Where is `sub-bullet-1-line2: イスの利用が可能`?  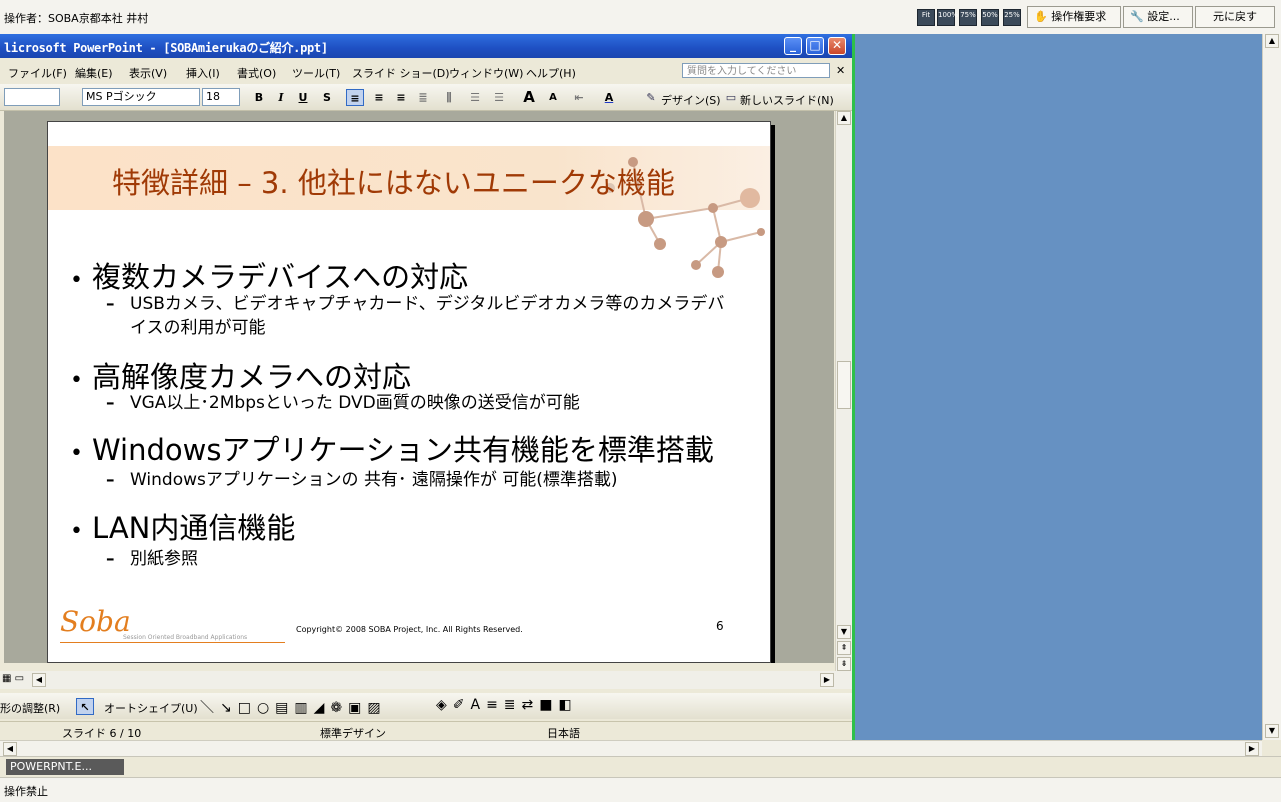
sub-bullet-1-line2: イスの利用が可能 is located at coordinates (198, 328).